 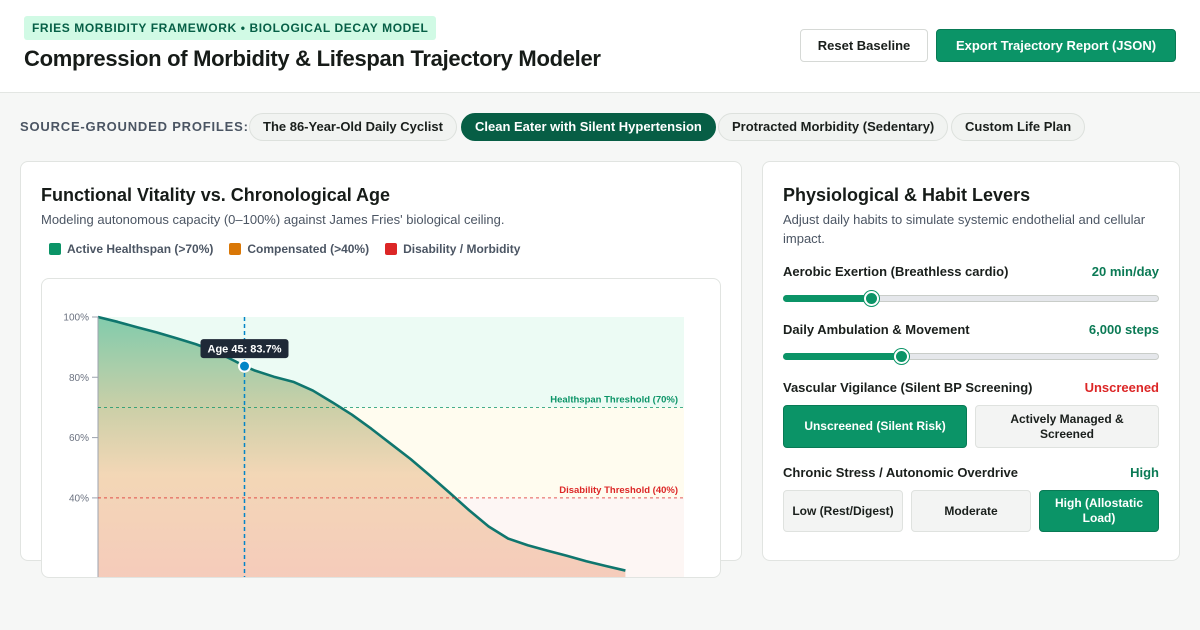 I want to click on vascular-value: Unscreened, so click(x=1121, y=387).